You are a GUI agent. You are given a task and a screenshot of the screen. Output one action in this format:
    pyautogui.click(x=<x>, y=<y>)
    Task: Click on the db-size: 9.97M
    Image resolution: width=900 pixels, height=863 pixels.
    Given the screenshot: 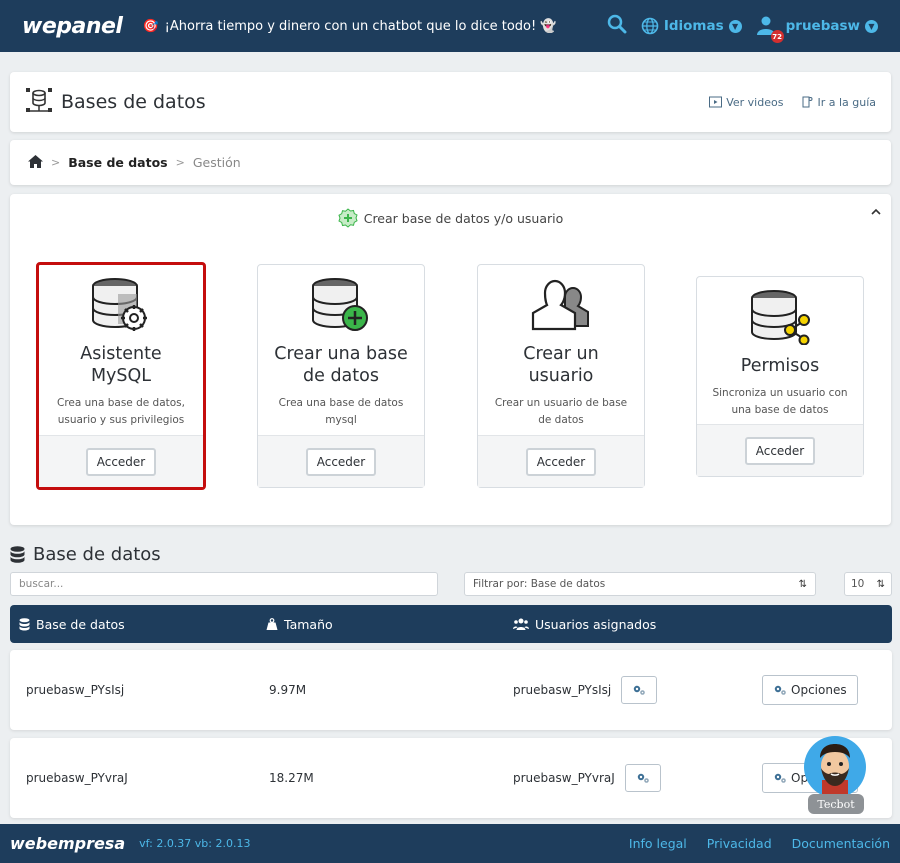 What is the action you would take?
    pyautogui.click(x=288, y=690)
    